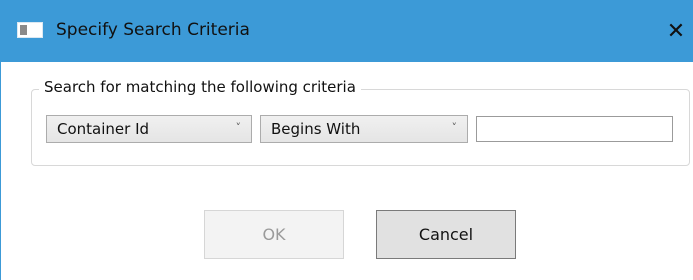  I want to click on search-value-input, so click(574, 129).